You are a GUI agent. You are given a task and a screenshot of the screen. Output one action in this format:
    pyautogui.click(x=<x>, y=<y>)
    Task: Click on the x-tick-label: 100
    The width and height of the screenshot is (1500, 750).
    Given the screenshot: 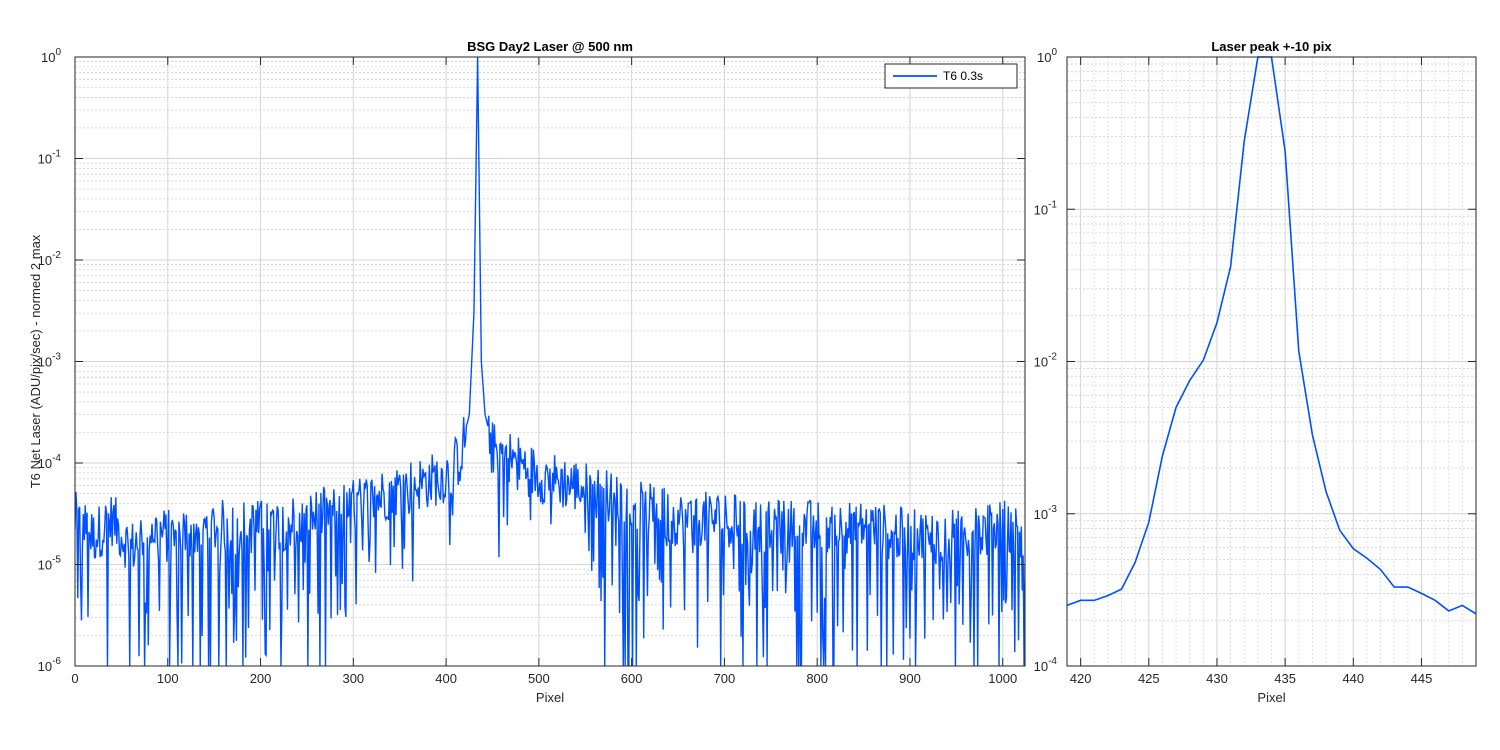 What is the action you would take?
    pyautogui.click(x=168, y=678)
    